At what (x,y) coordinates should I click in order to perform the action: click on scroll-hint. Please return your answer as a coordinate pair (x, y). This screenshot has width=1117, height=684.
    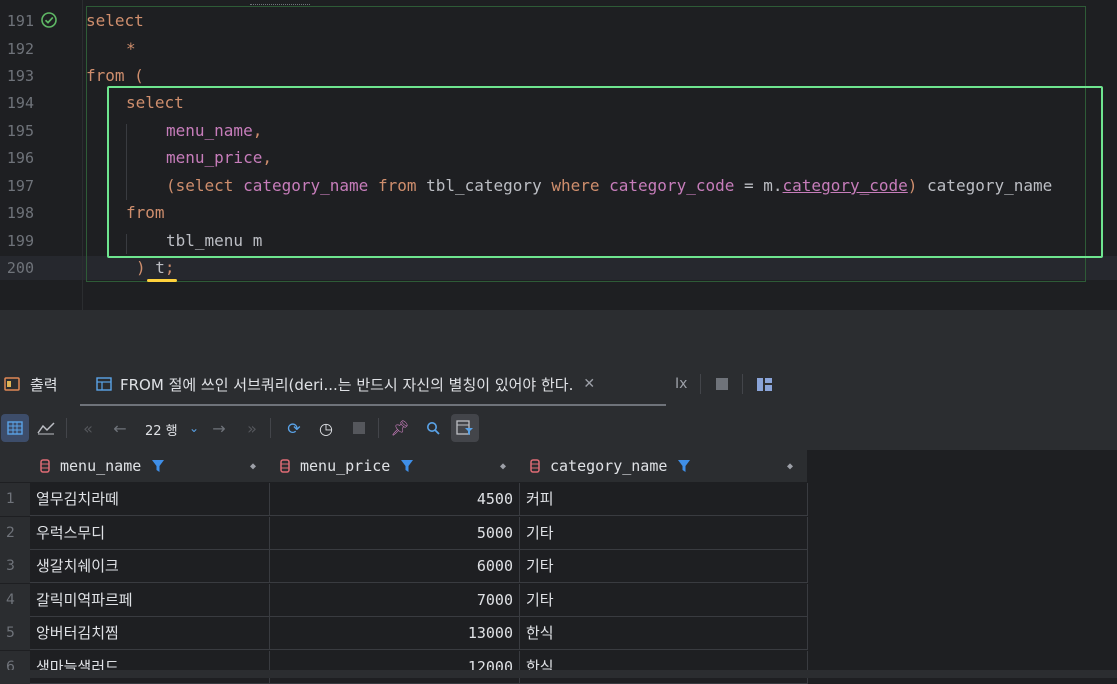
    Looking at the image, I should click on (280, 2).